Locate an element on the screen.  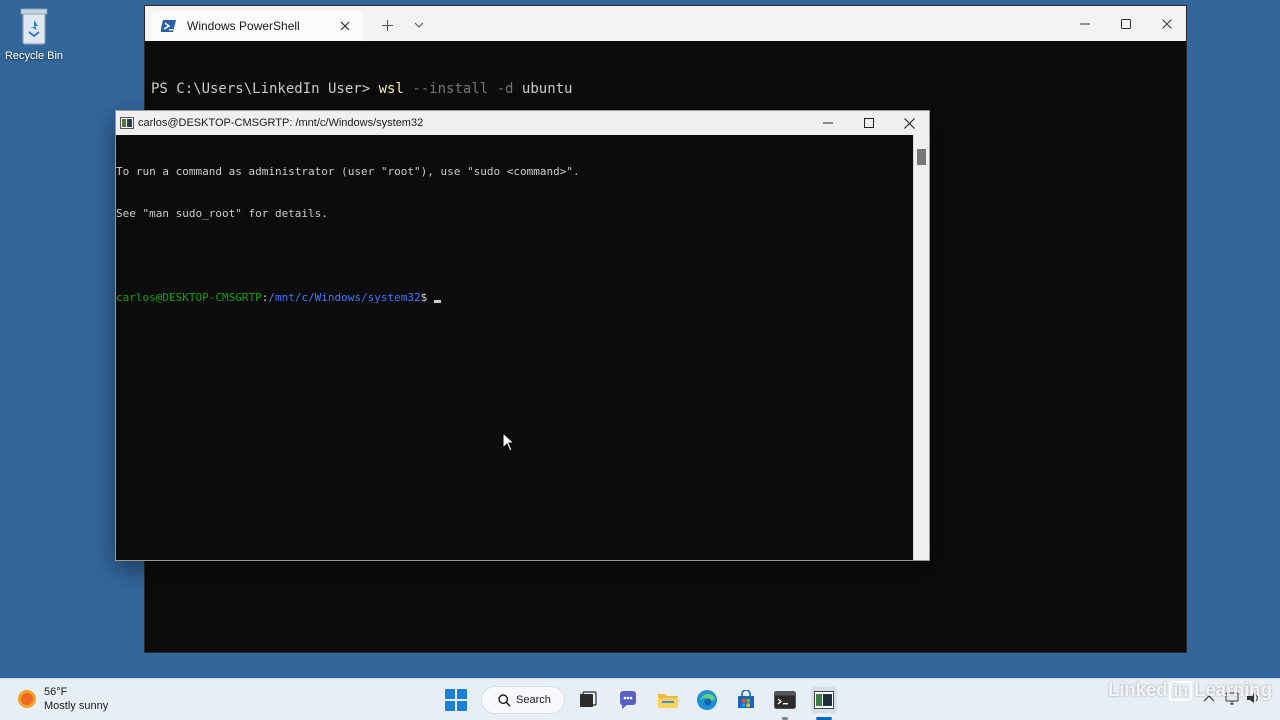
tab-dropdown-button is located at coordinates (419, 25).